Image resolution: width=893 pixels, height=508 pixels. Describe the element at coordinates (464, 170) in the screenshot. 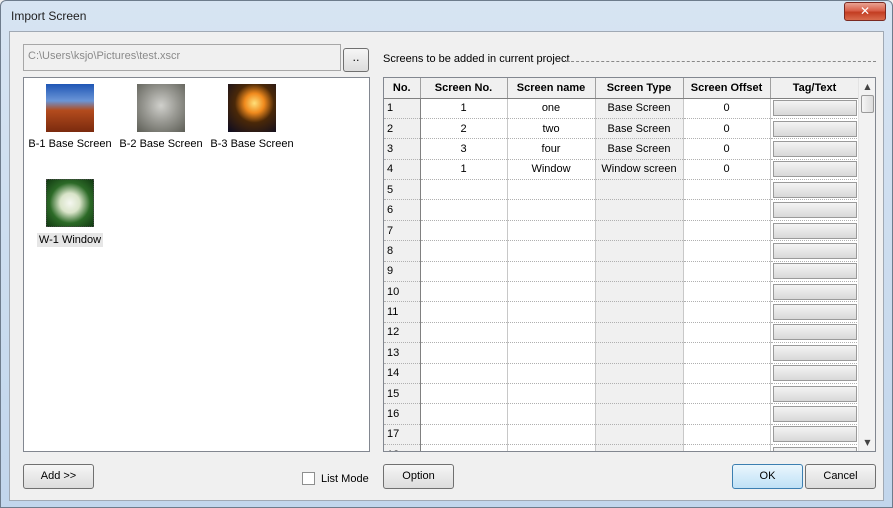

I see `screen-no-cell: 1` at that location.